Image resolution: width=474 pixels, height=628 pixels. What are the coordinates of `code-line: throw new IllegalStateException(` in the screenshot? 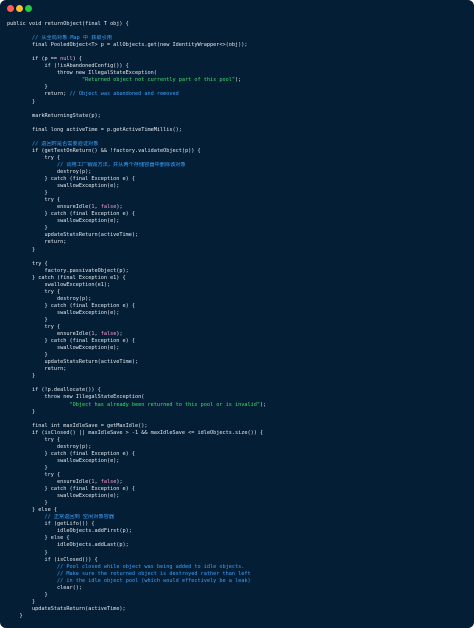 It's located at (238, 397).